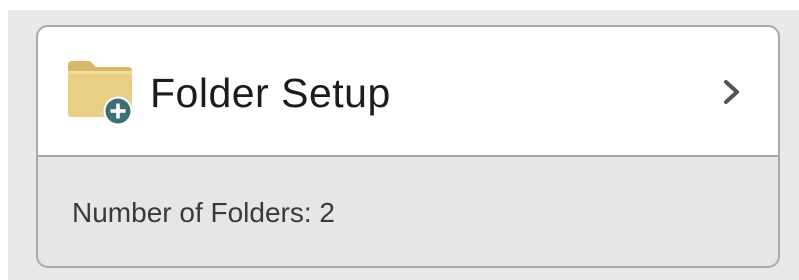 The height and width of the screenshot is (280, 799). Describe the element at coordinates (327, 212) in the screenshot. I see `folder-count-value: 2` at that location.